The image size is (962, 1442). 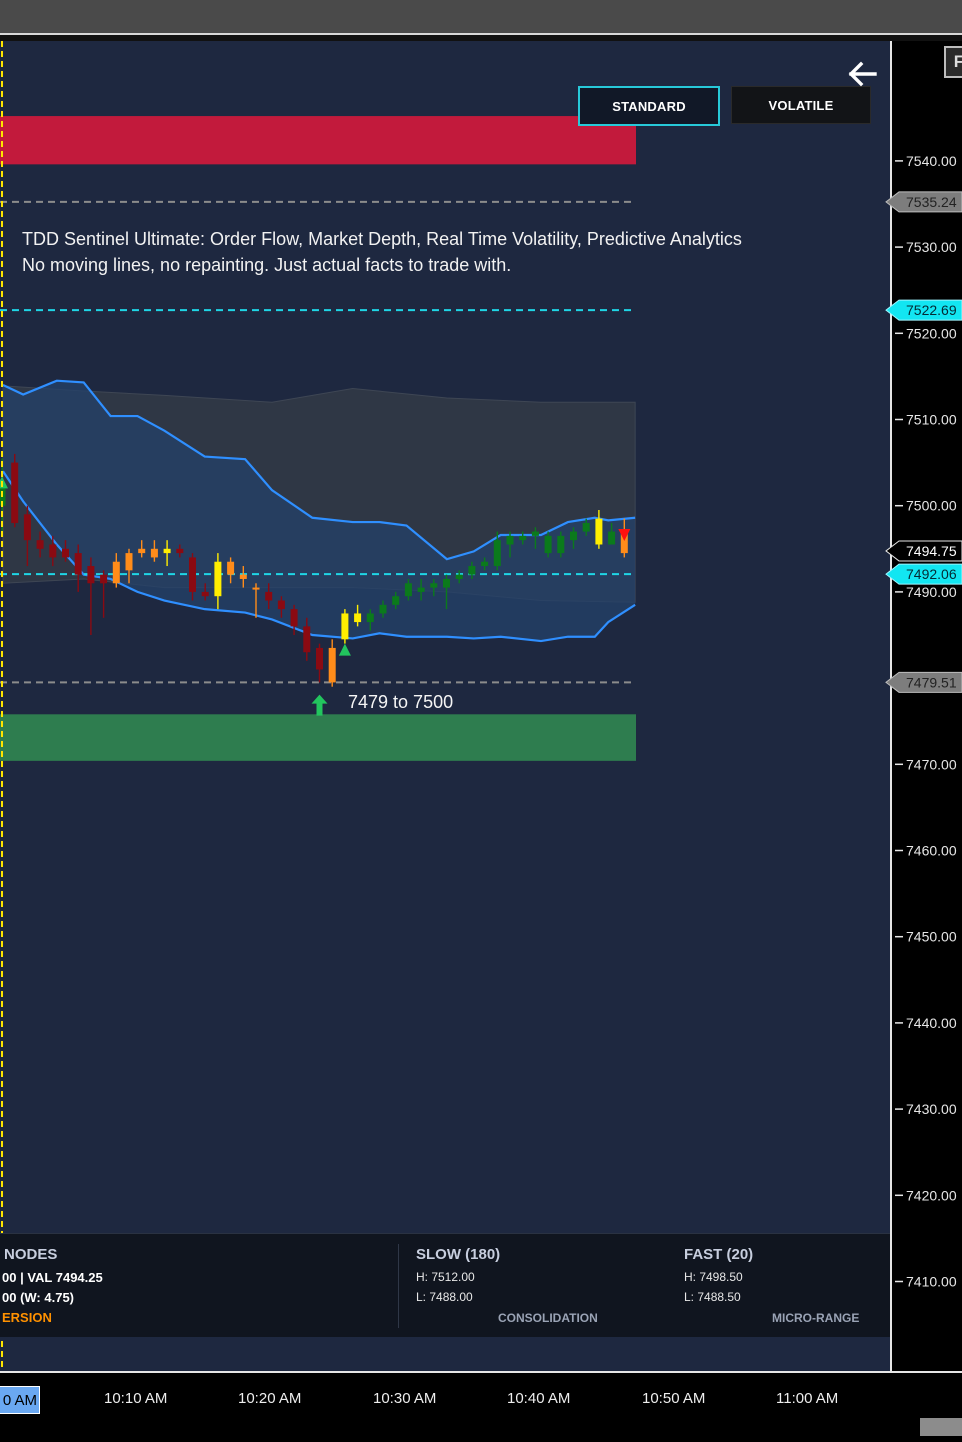 I want to click on standard-mode-button: STANDARD, so click(x=649, y=106).